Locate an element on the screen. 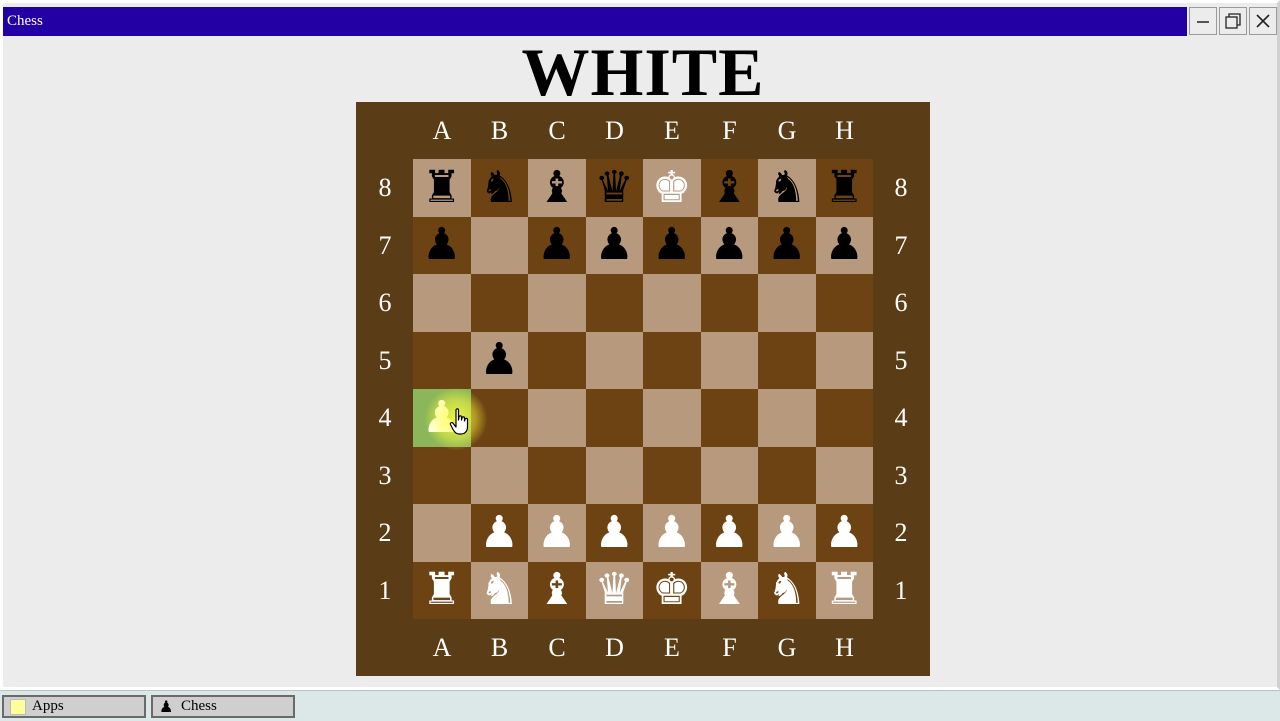 The width and height of the screenshot is (1280, 721). square-b6 is located at coordinates (499, 303).